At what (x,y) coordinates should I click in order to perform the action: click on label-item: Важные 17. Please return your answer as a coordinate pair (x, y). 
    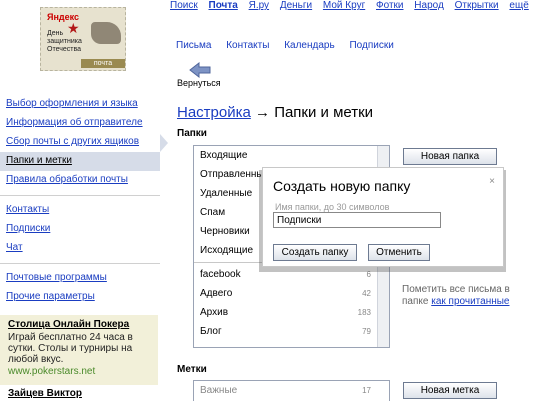
    Looking at the image, I should click on (291, 390).